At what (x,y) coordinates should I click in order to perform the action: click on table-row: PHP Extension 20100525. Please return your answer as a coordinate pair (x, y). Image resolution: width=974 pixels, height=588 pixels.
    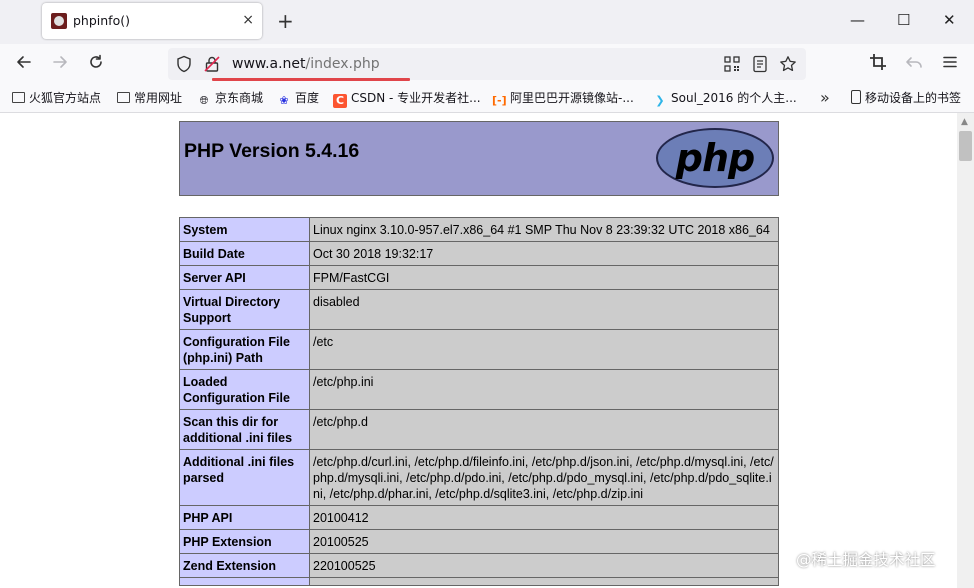
    Looking at the image, I should click on (479, 541).